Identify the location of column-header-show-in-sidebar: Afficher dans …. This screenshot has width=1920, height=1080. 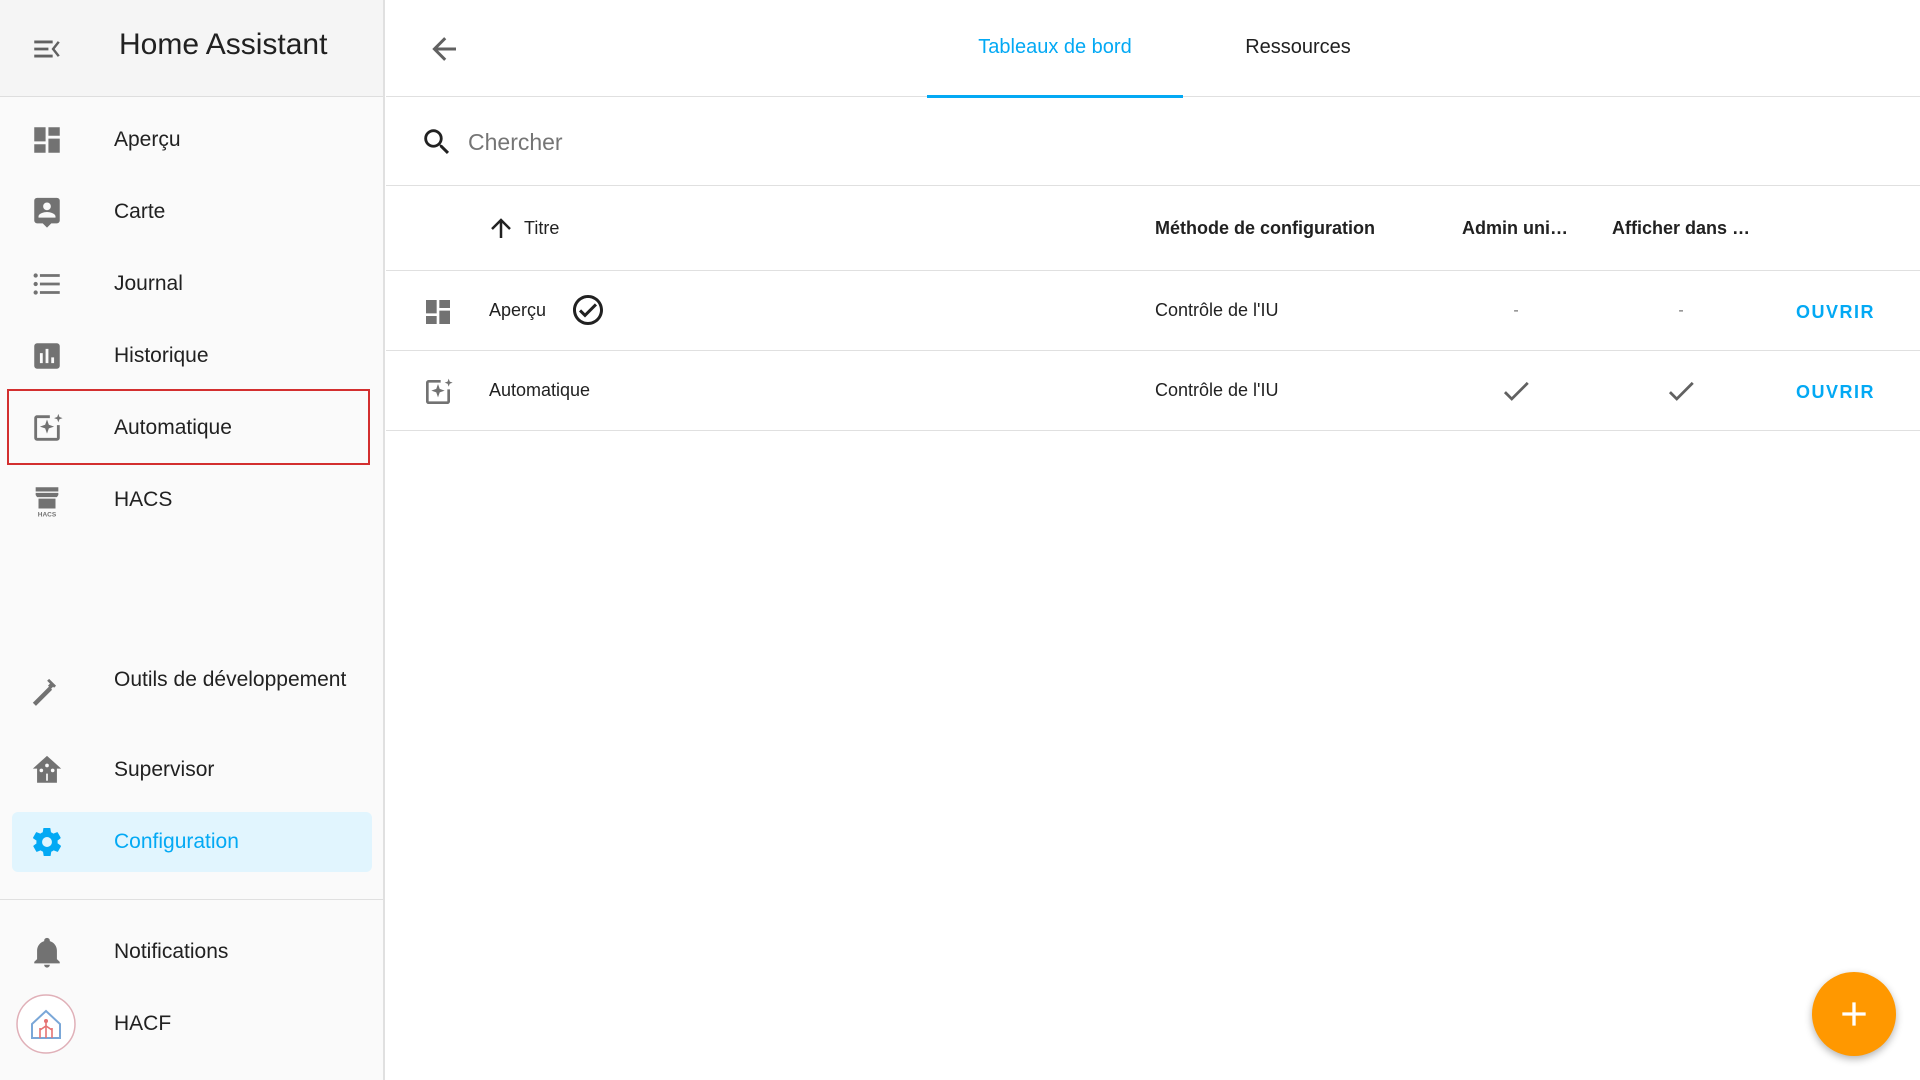
(1681, 228).